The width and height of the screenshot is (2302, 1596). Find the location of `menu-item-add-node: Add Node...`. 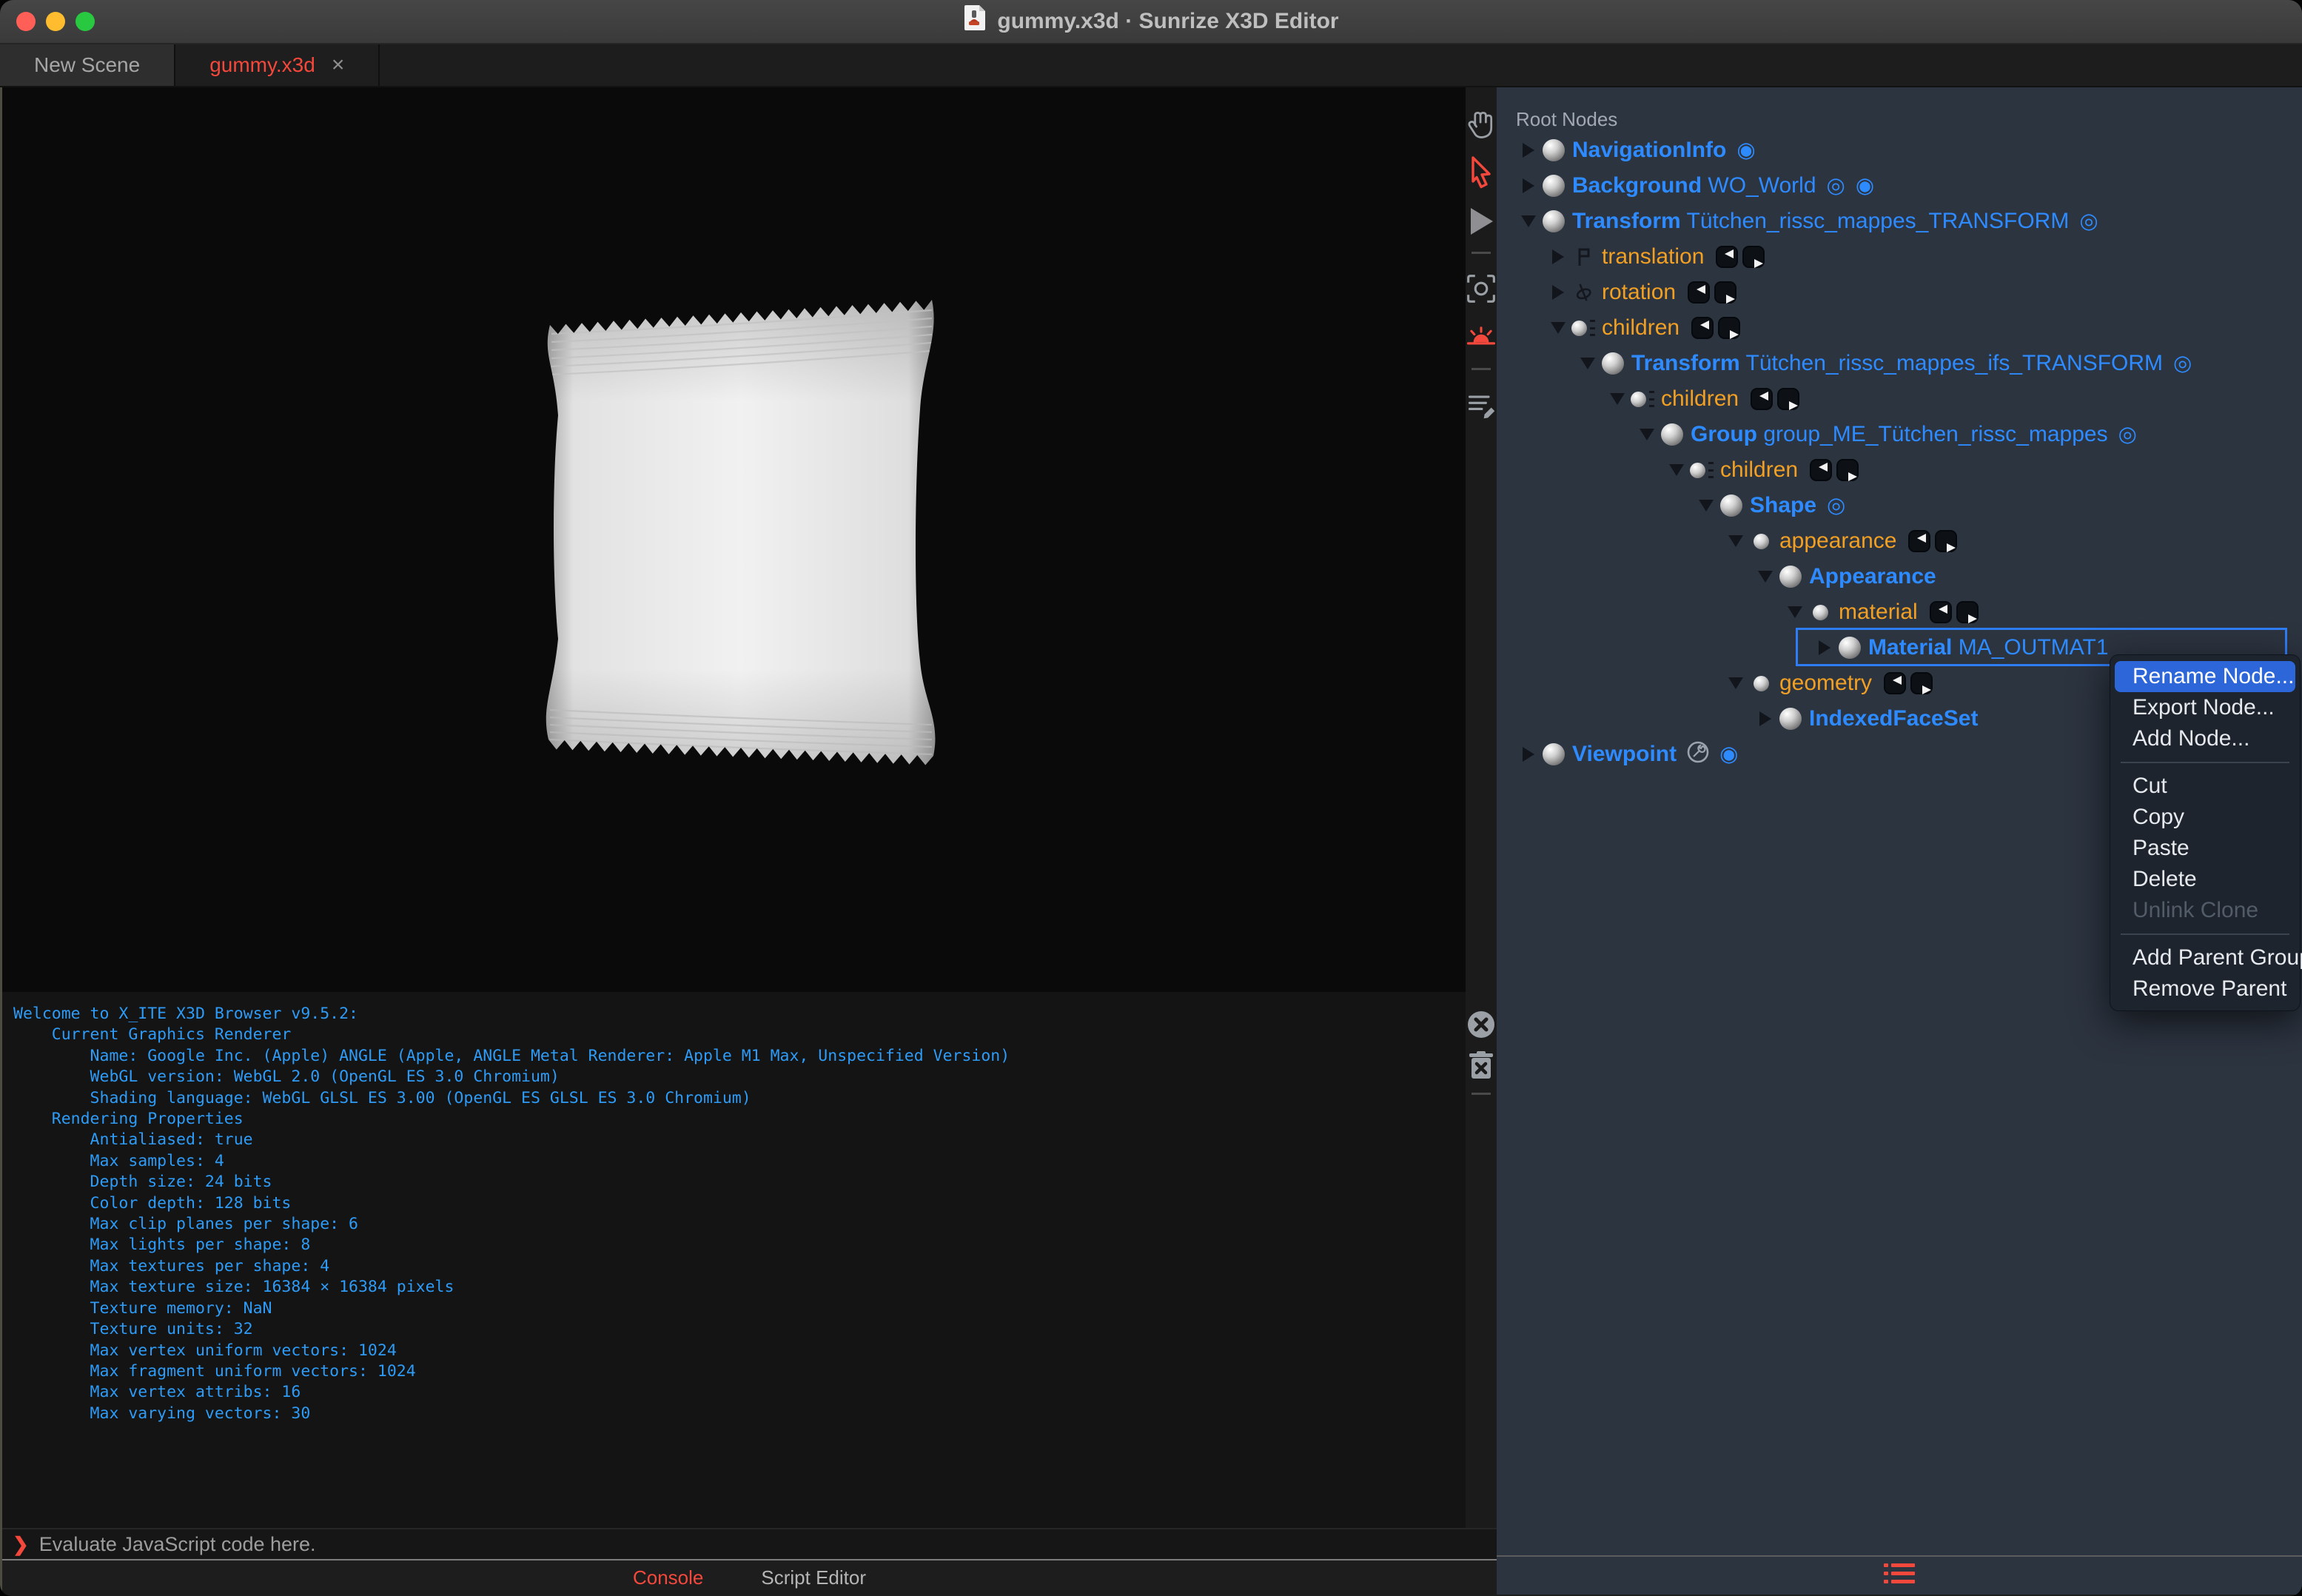

menu-item-add-node: Add Node... is located at coordinates (2205, 738).